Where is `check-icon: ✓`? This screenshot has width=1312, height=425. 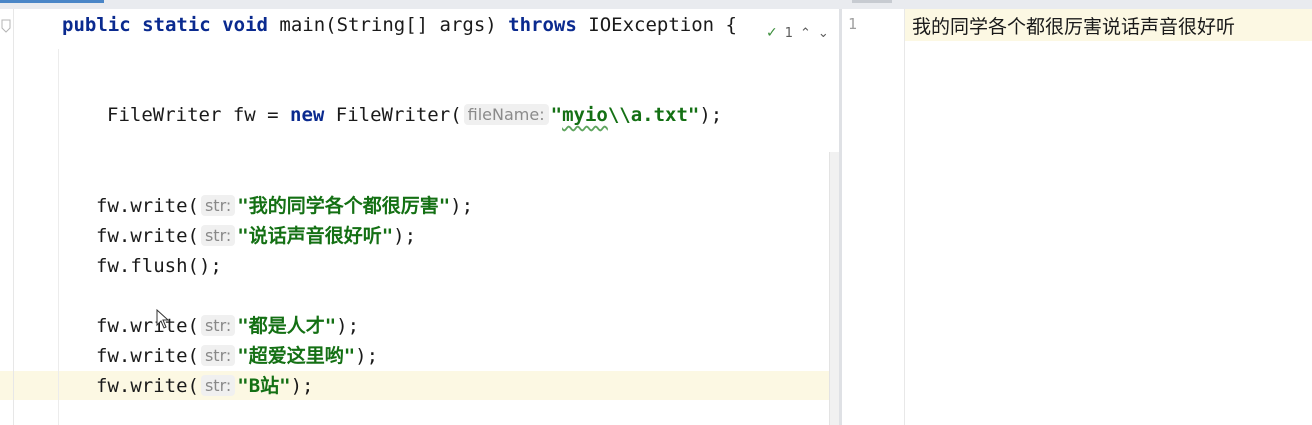
check-icon: ✓ is located at coordinates (772, 33).